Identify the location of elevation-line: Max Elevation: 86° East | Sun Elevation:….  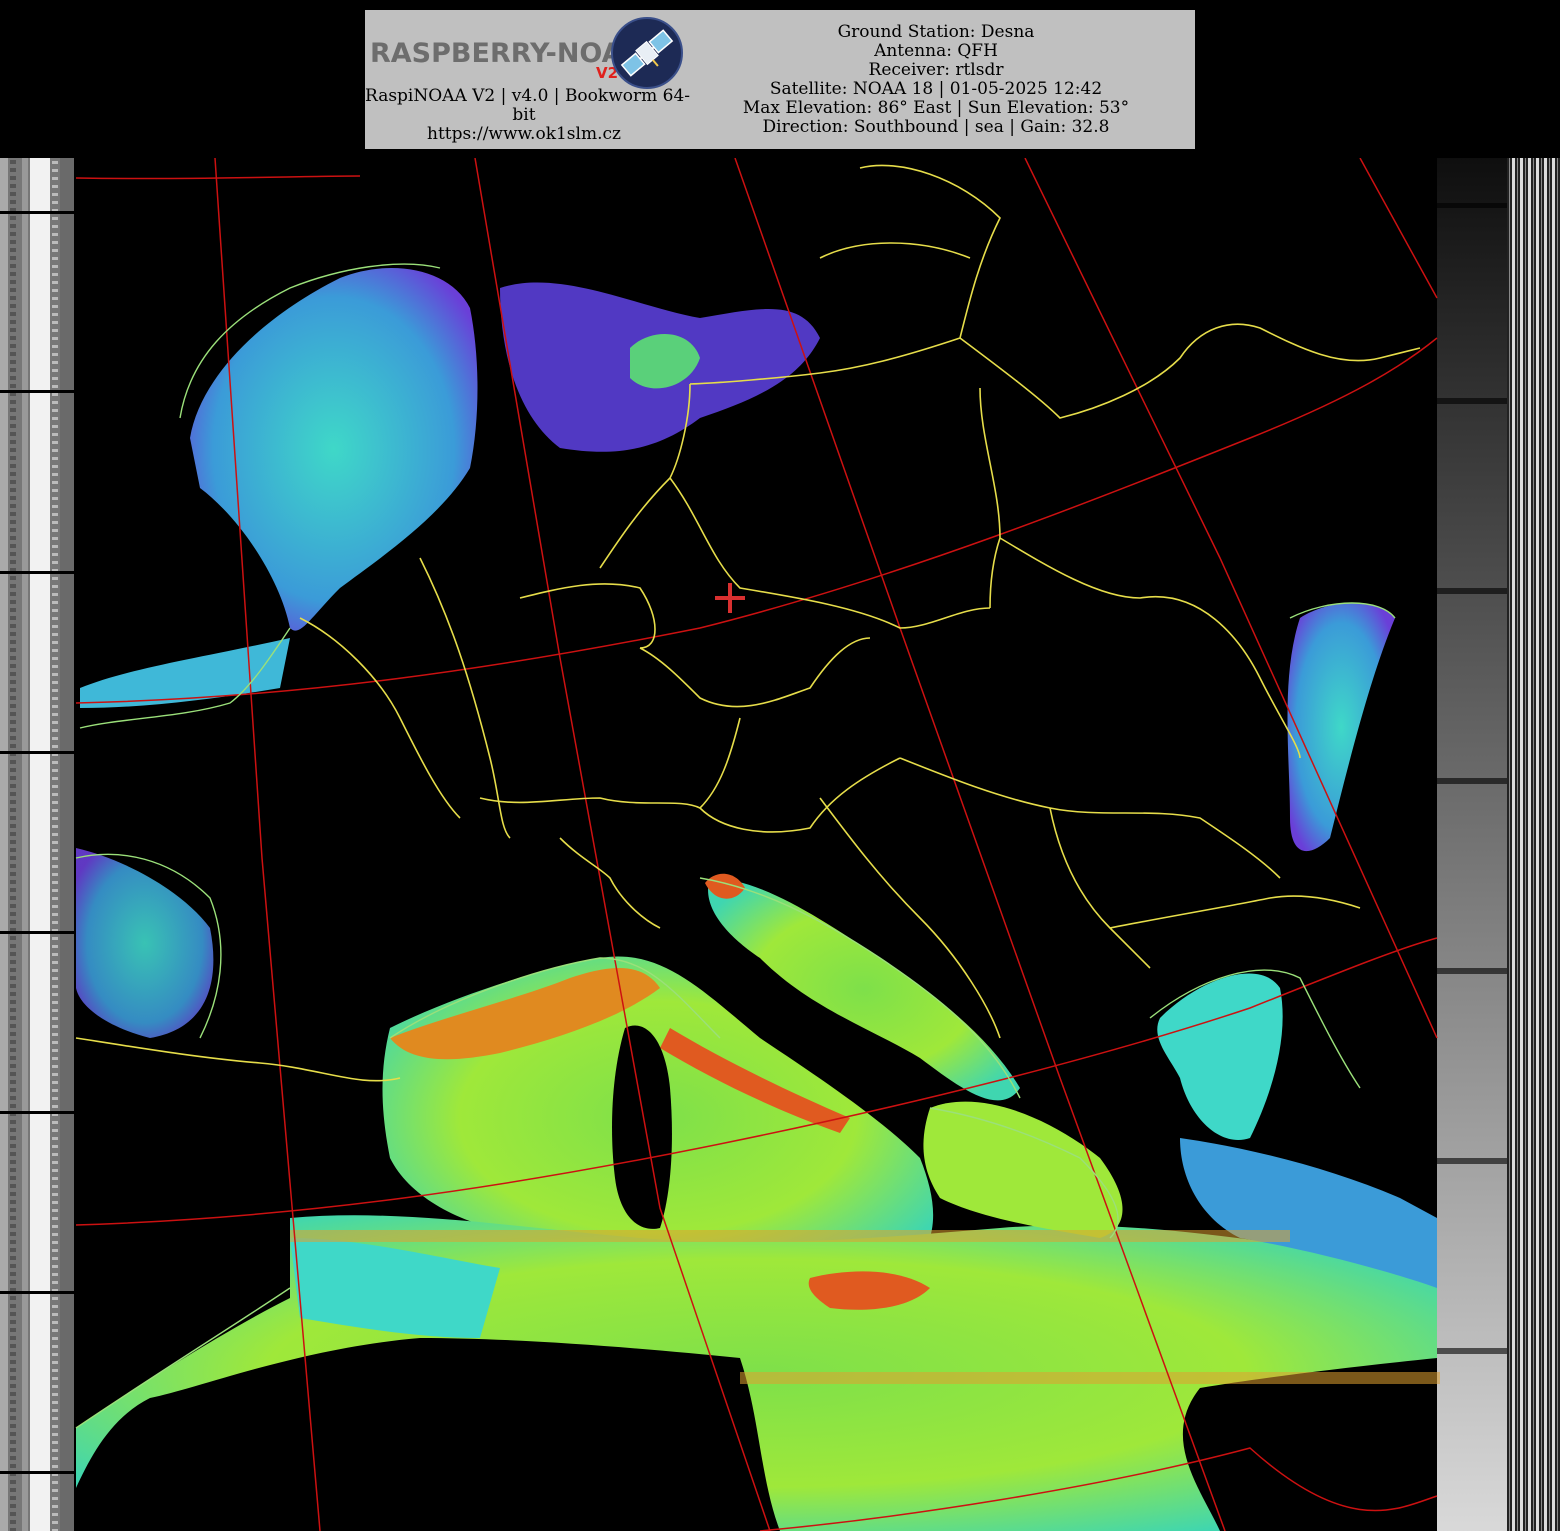
(936, 108).